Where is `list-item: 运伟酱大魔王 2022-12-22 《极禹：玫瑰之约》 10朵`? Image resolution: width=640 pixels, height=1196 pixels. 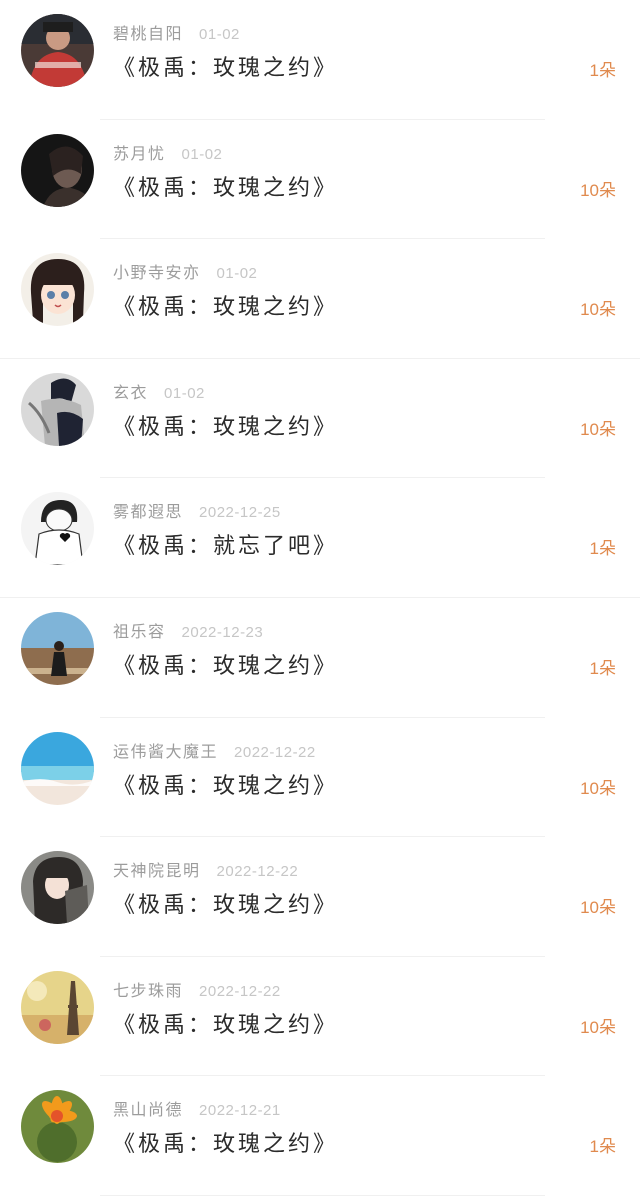
list-item: 运伟酱大魔王 2022-12-22 《极禹：玫瑰之约》 10朵 is located at coordinates (320, 778).